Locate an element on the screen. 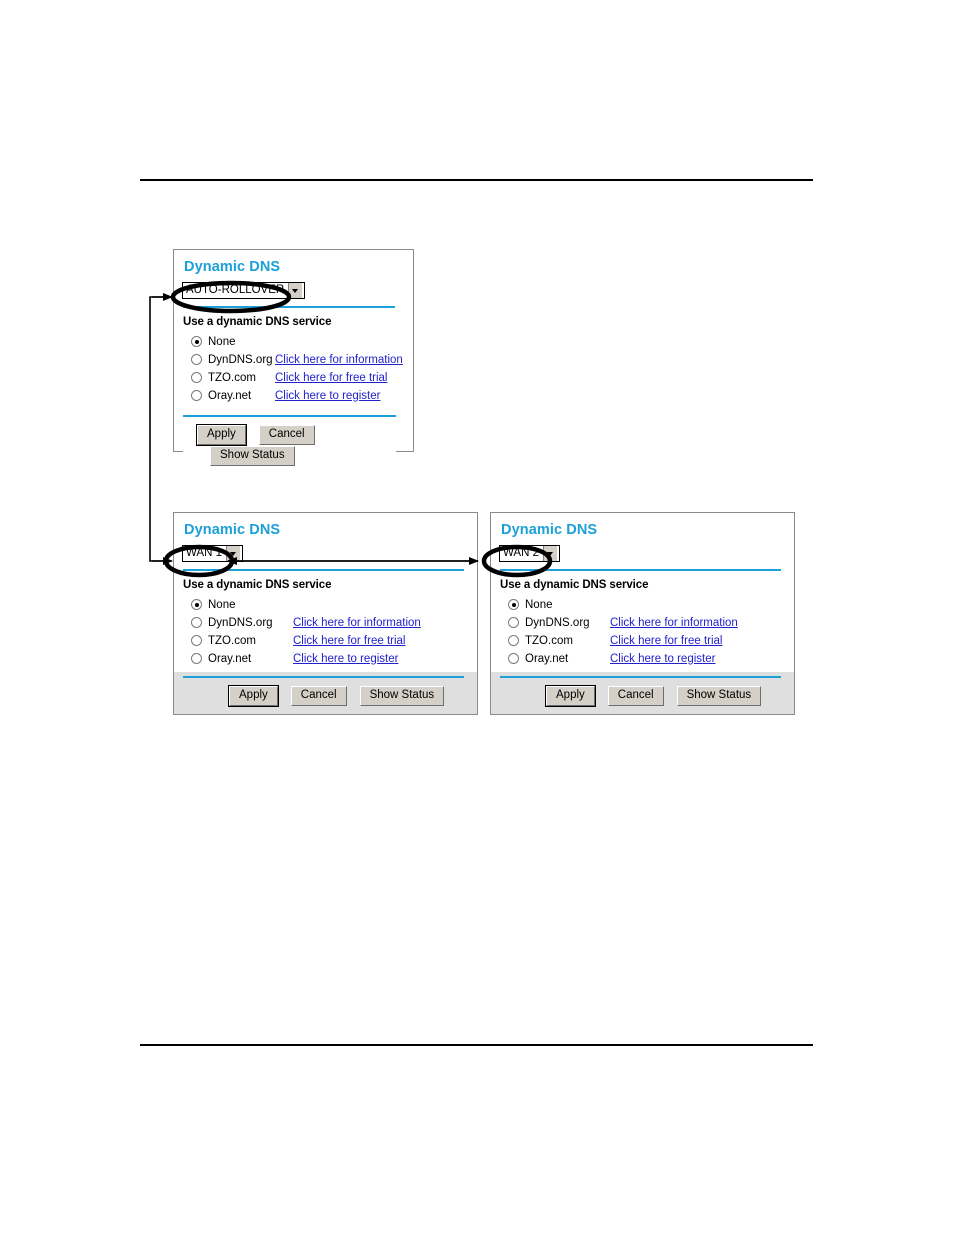  button-row: Apply CancelShow Status is located at coordinates (289, 445).